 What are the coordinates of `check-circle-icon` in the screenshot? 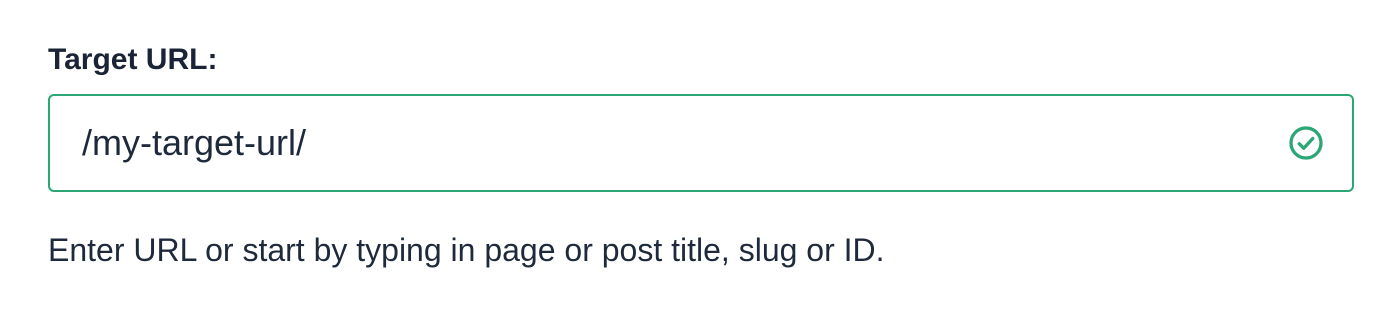 It's located at (1306, 143).